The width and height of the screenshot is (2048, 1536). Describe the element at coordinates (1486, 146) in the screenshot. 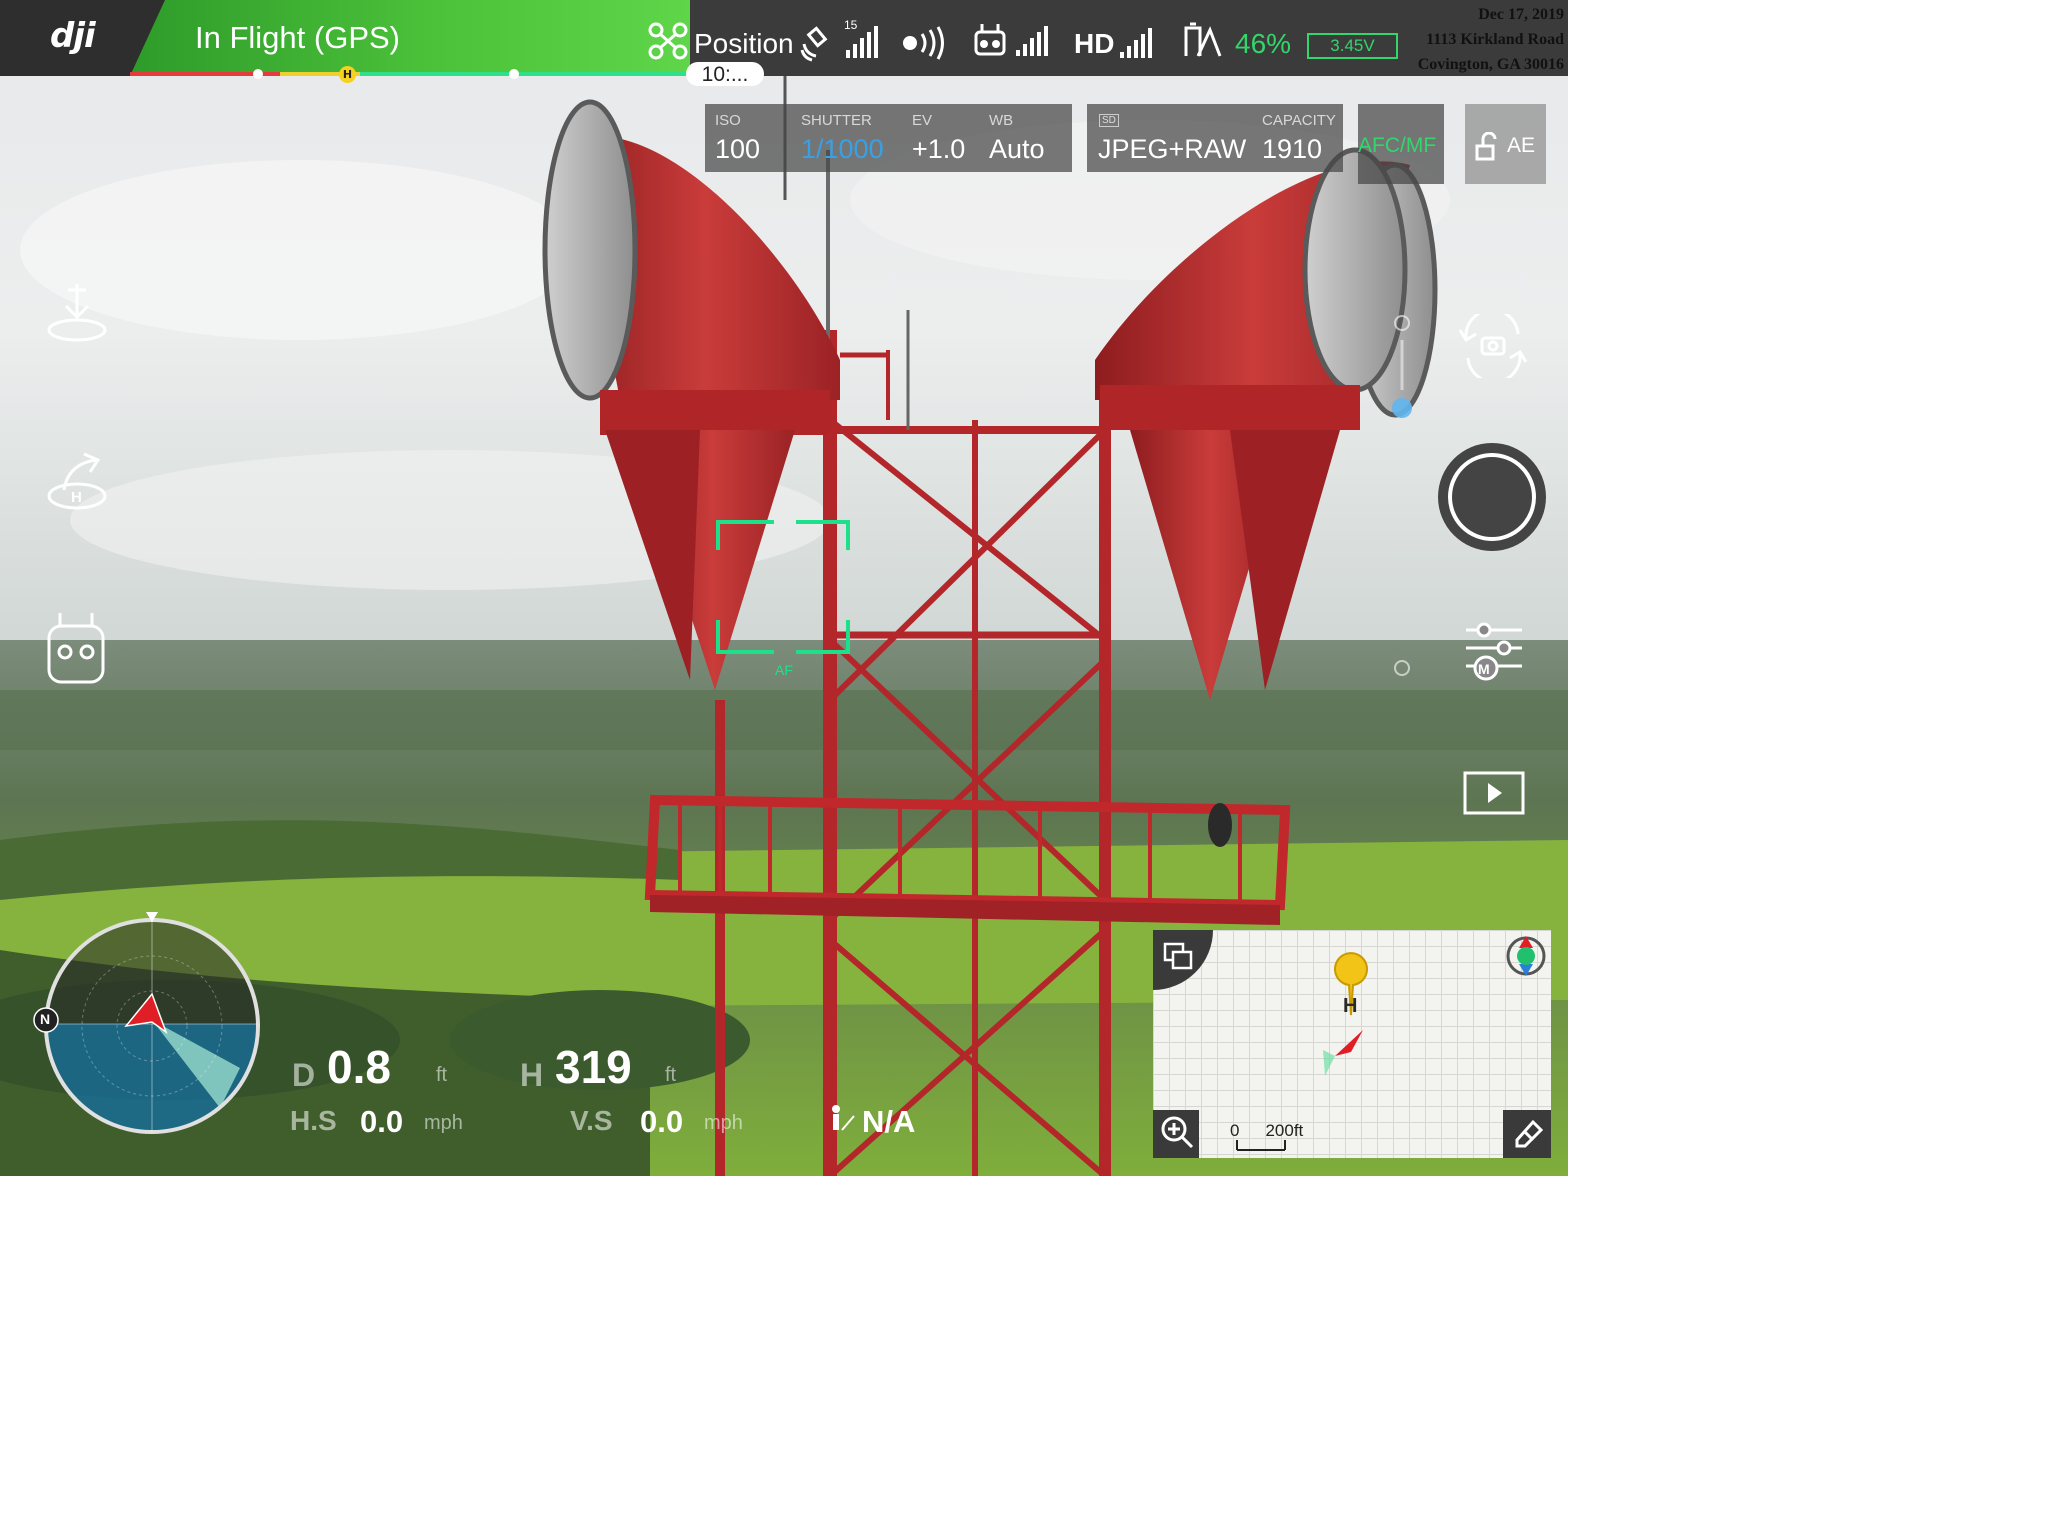

I see `unlock-icon` at that location.